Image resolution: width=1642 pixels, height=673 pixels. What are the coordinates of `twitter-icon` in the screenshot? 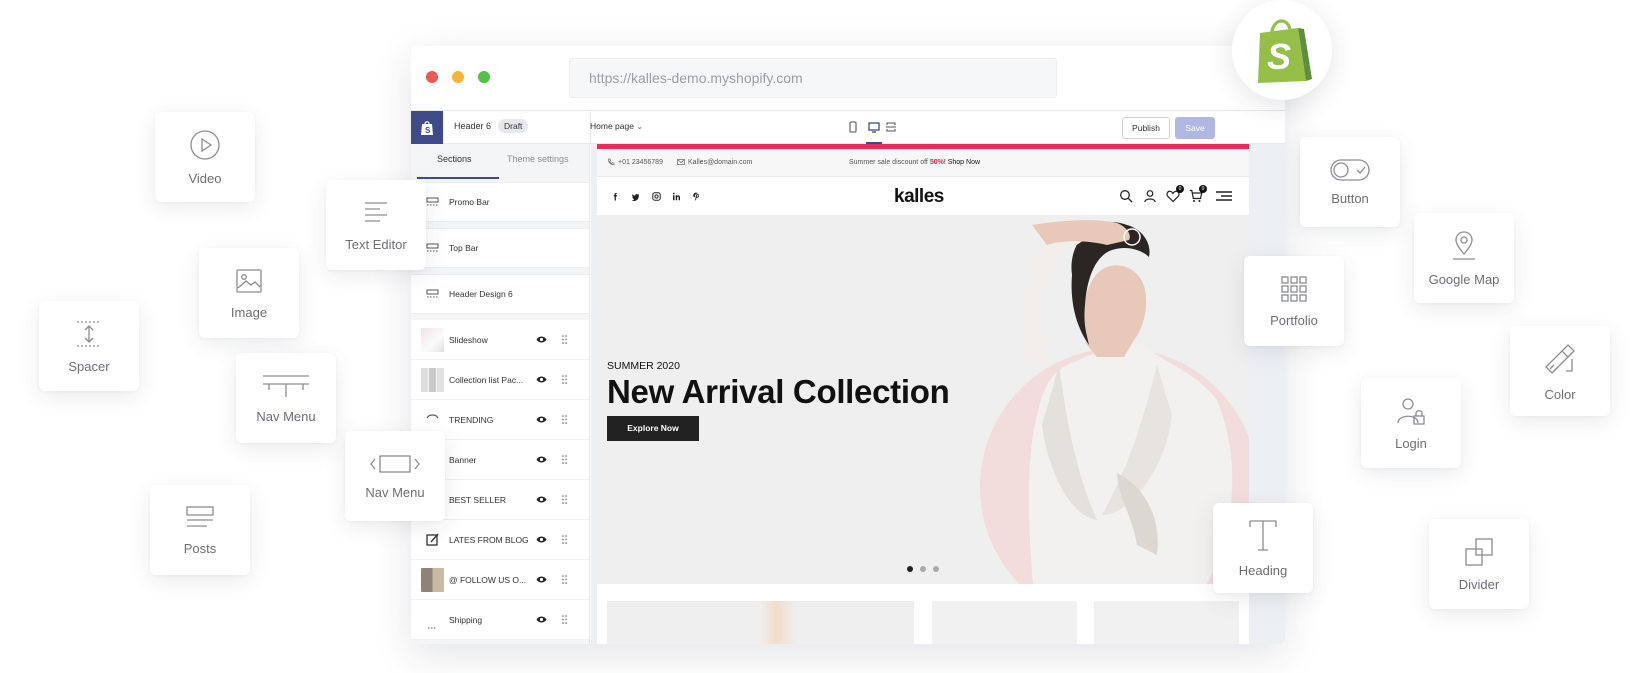 It's located at (635, 196).